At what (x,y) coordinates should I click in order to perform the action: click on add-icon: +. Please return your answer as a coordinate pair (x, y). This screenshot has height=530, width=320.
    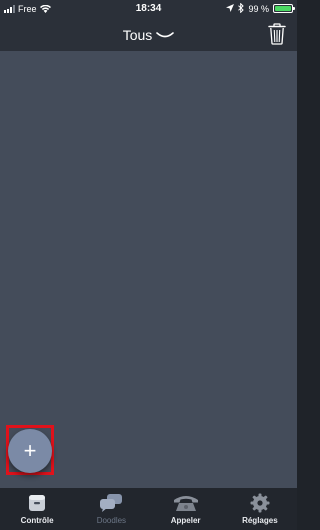
    Looking at the image, I should click on (30, 450).